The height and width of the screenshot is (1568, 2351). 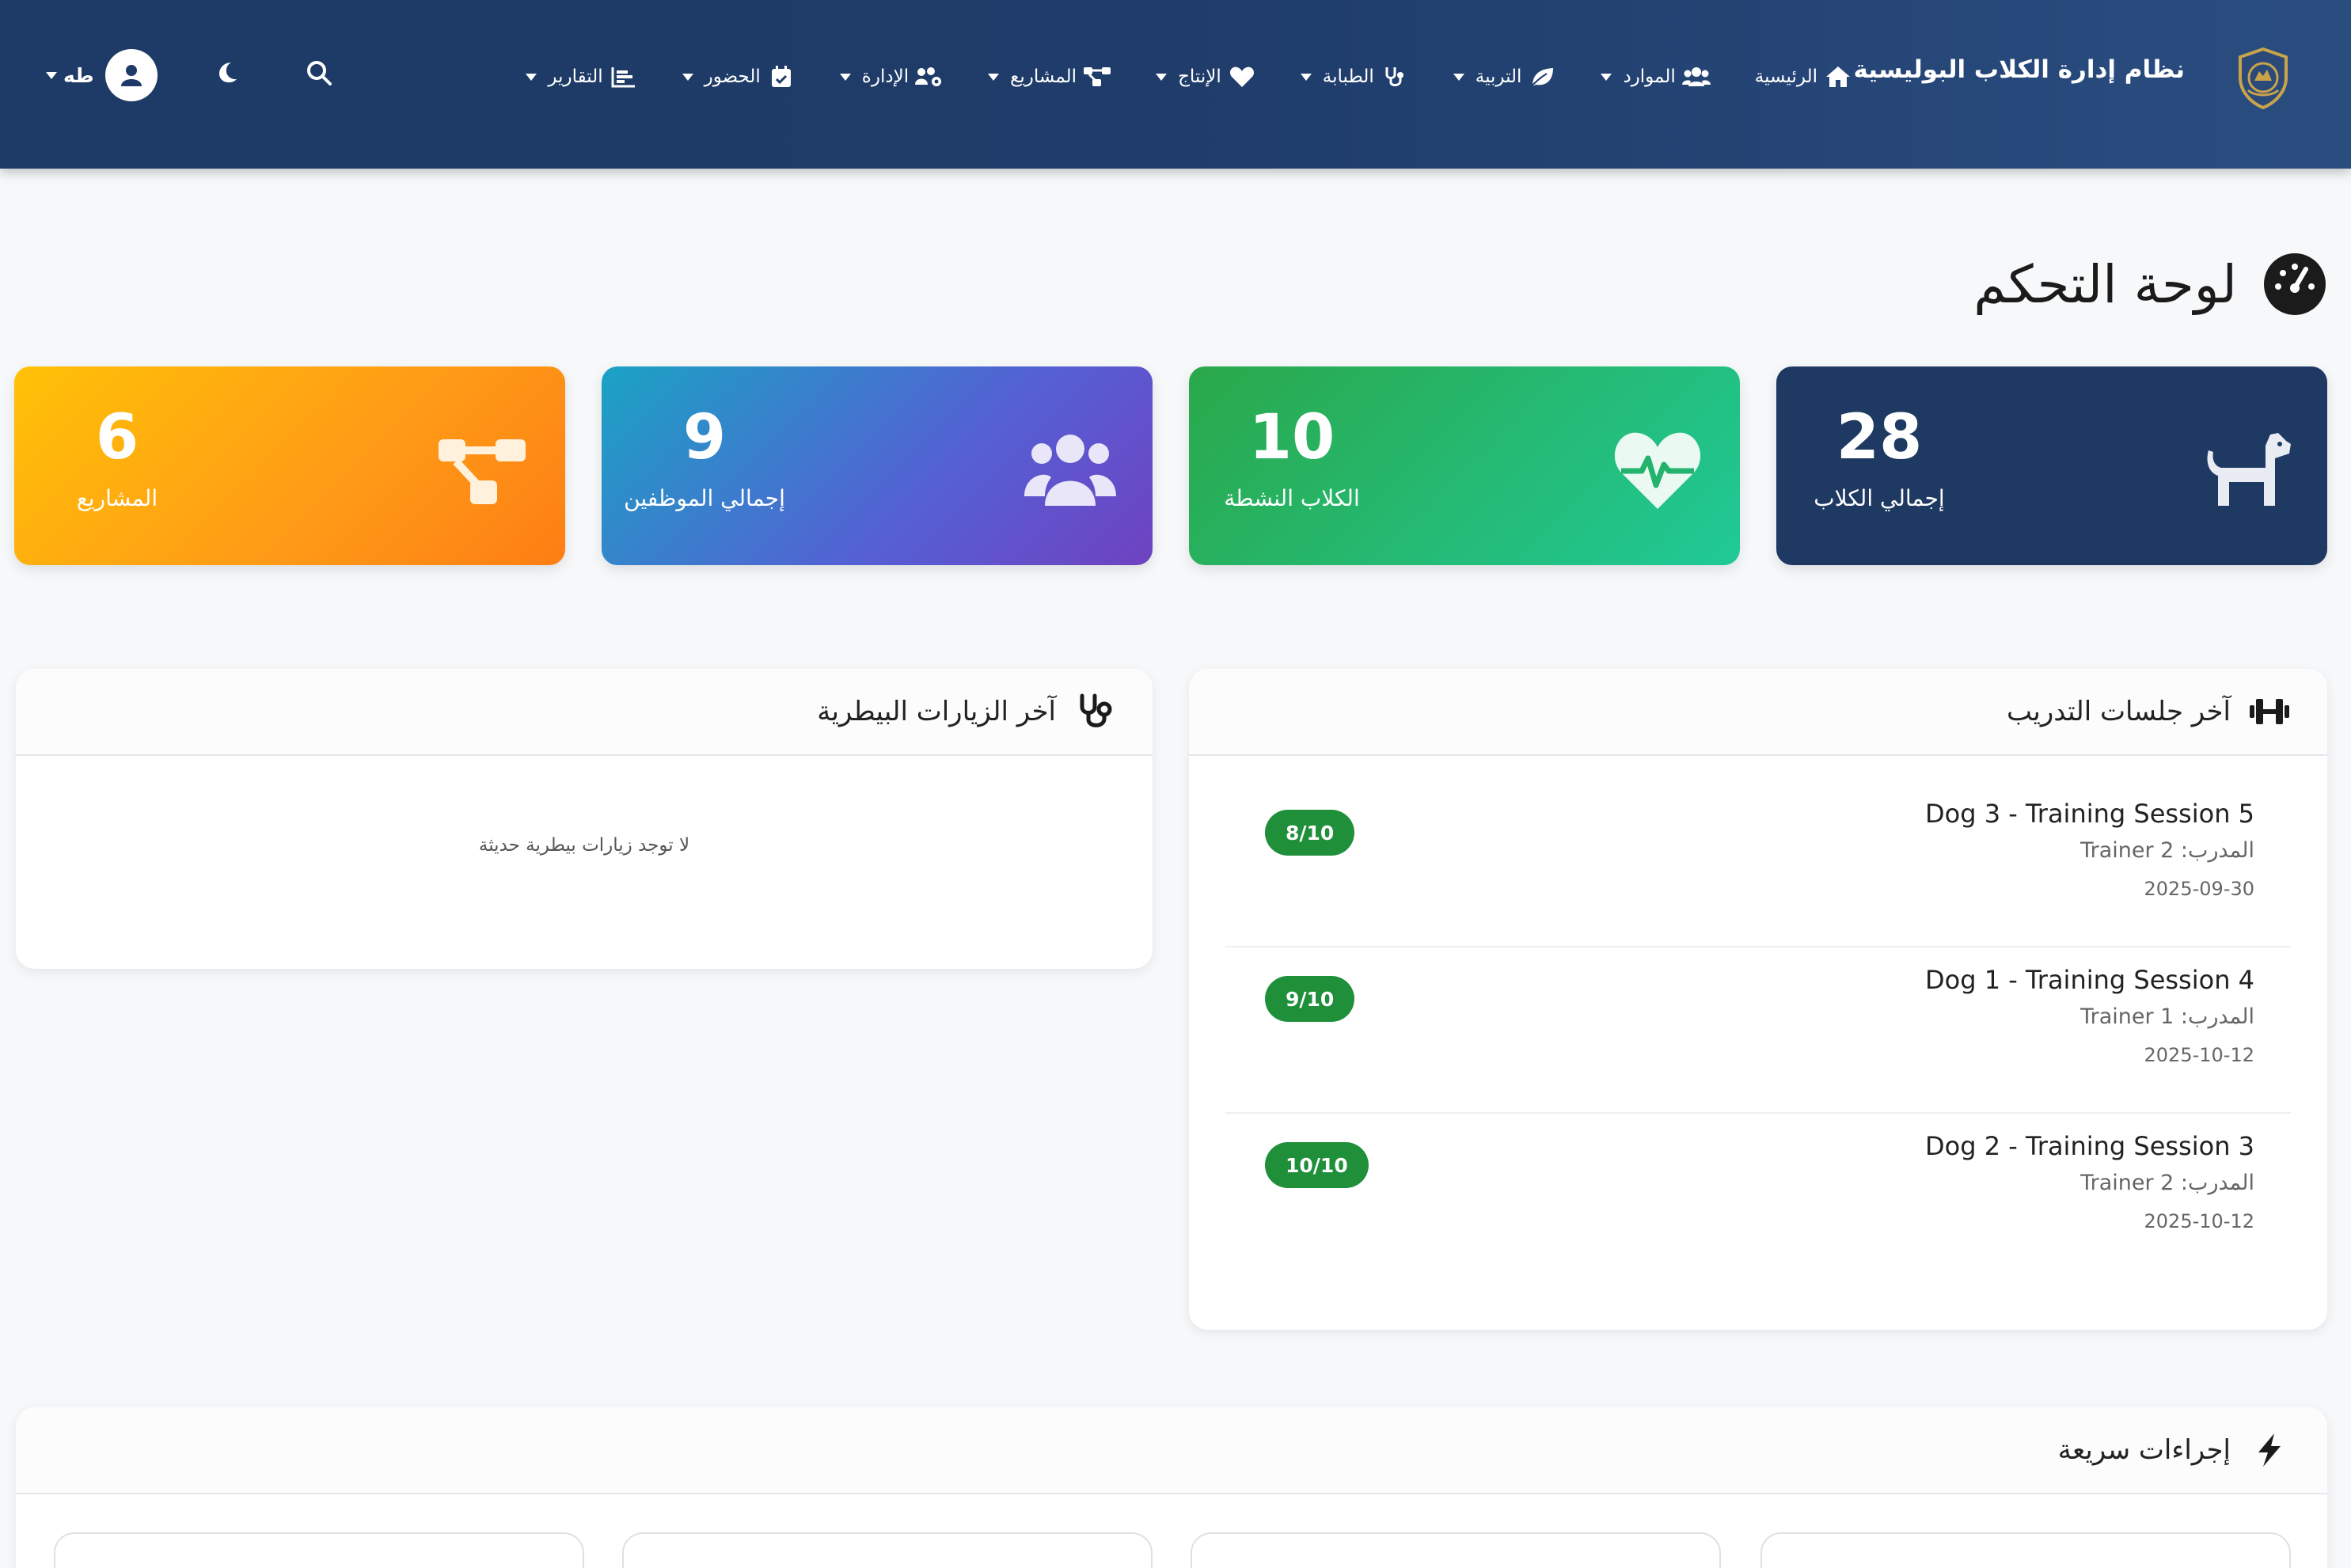 I want to click on bolt-icon, so click(x=2269, y=1450).